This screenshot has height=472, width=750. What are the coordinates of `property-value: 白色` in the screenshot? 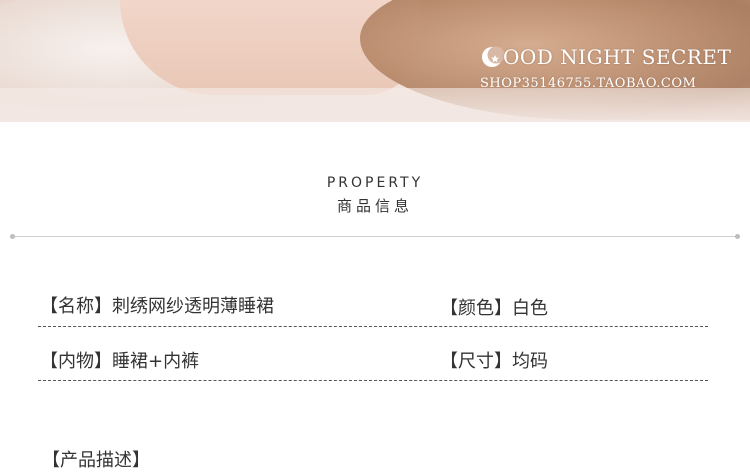 It's located at (530, 308).